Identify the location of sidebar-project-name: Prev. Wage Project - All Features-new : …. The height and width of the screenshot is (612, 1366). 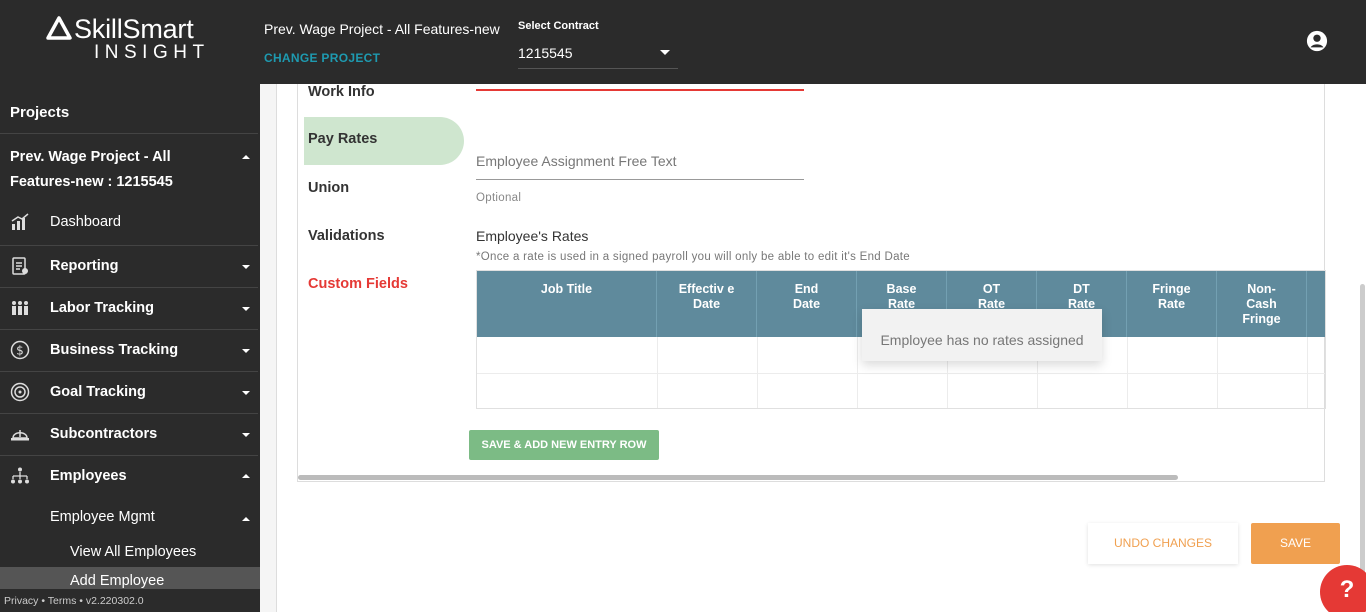
(120, 170).